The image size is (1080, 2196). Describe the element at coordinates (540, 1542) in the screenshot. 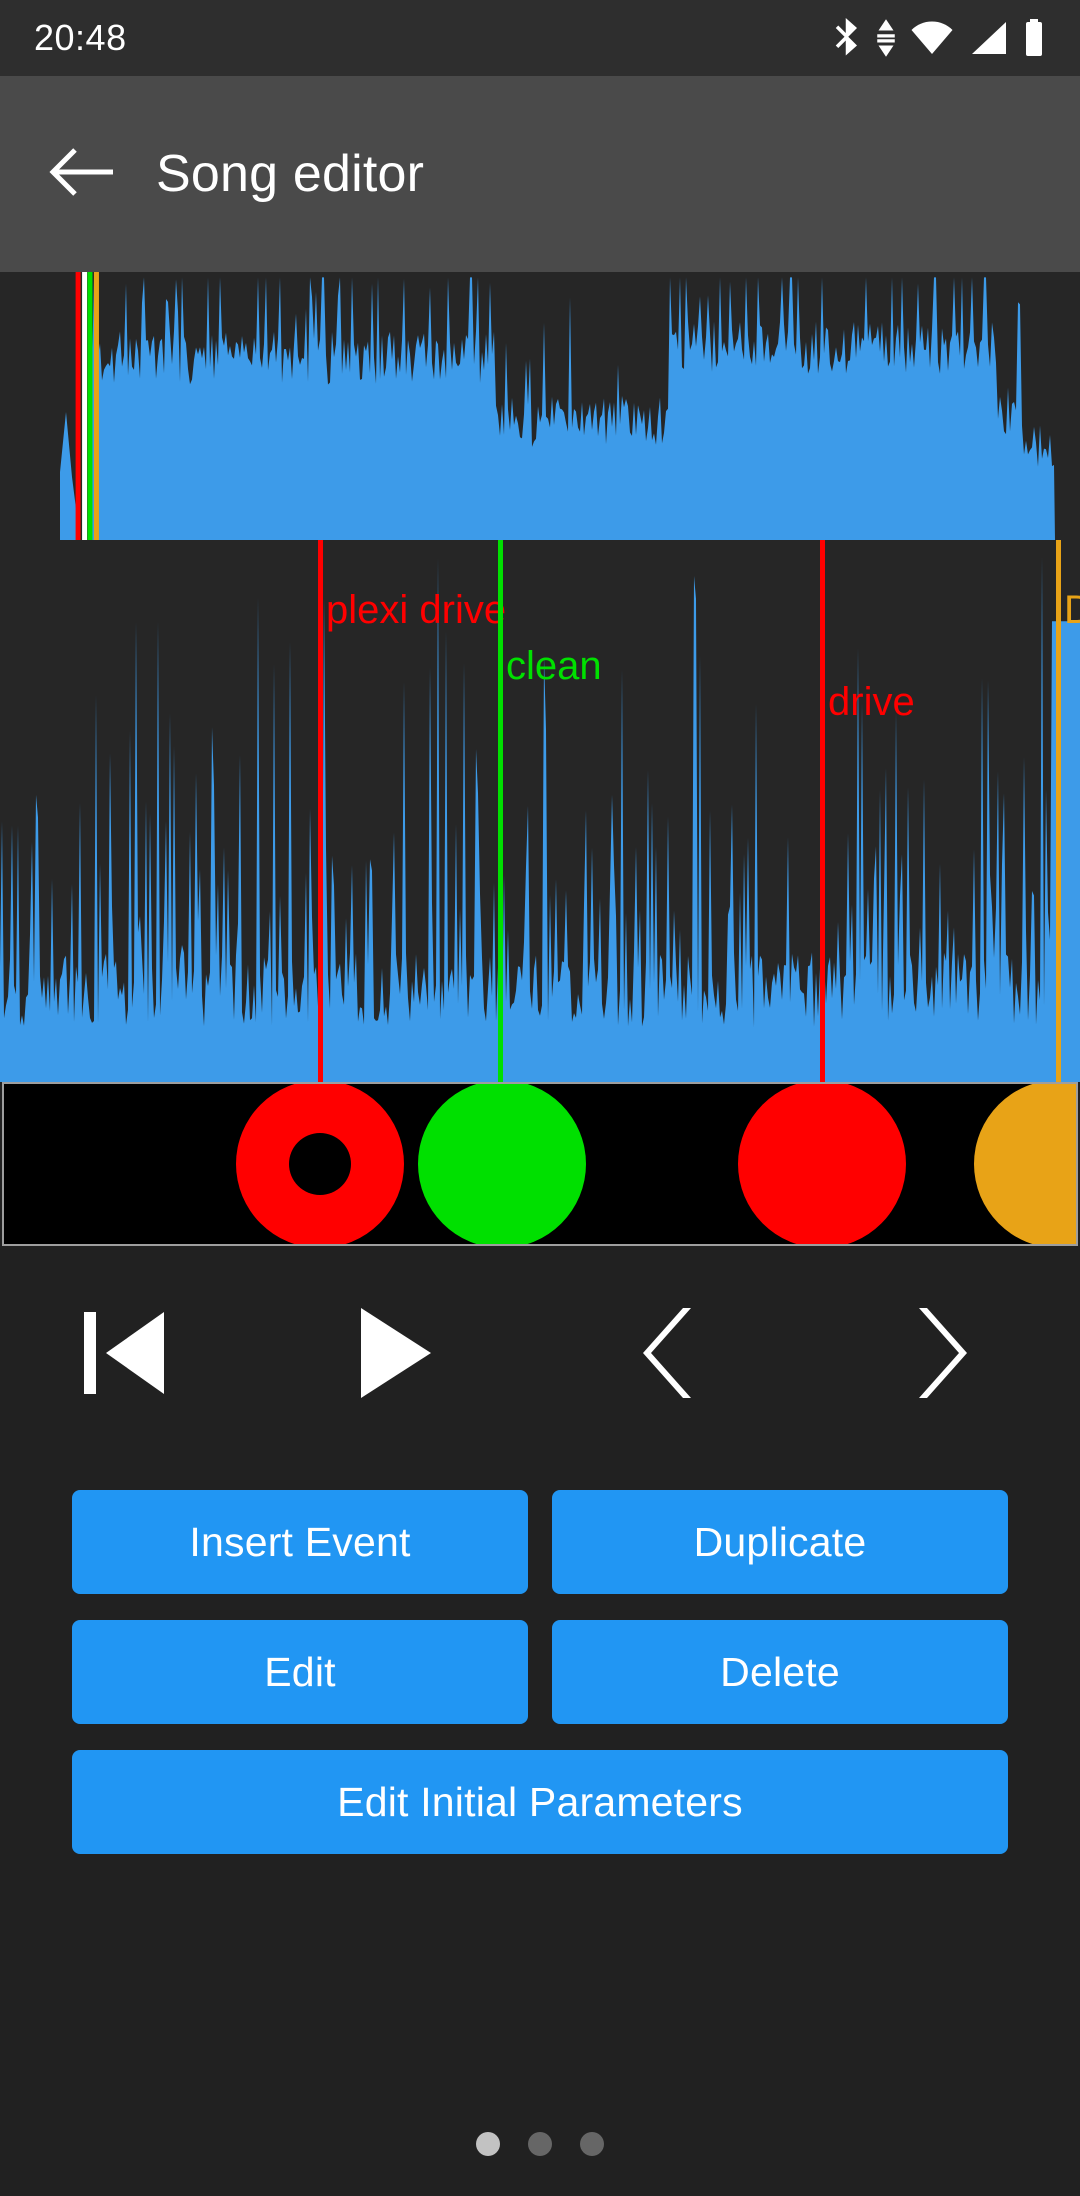

I see `action-row-1: Insert Event Duplicate` at that location.